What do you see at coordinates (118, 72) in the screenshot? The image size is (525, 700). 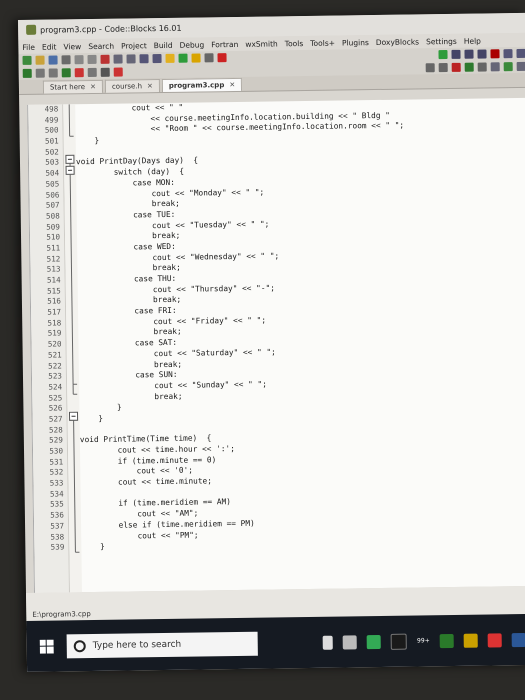 I see `search-results-icon` at bounding box center [118, 72].